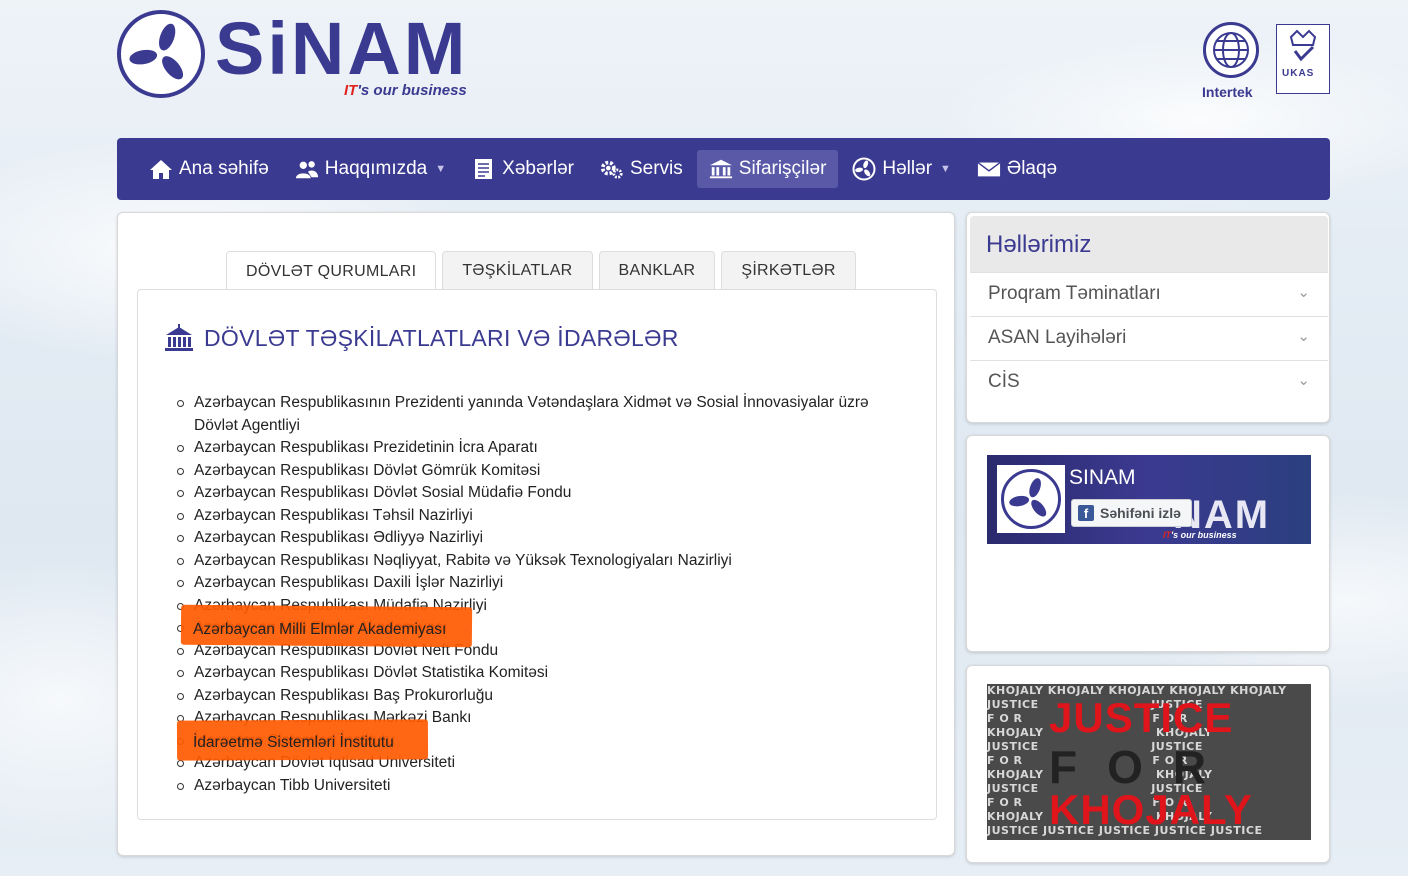 The height and width of the screenshot is (876, 1408). What do you see at coordinates (1266, 62) in the screenshot?
I see `certifications: Intertek UKAS` at bounding box center [1266, 62].